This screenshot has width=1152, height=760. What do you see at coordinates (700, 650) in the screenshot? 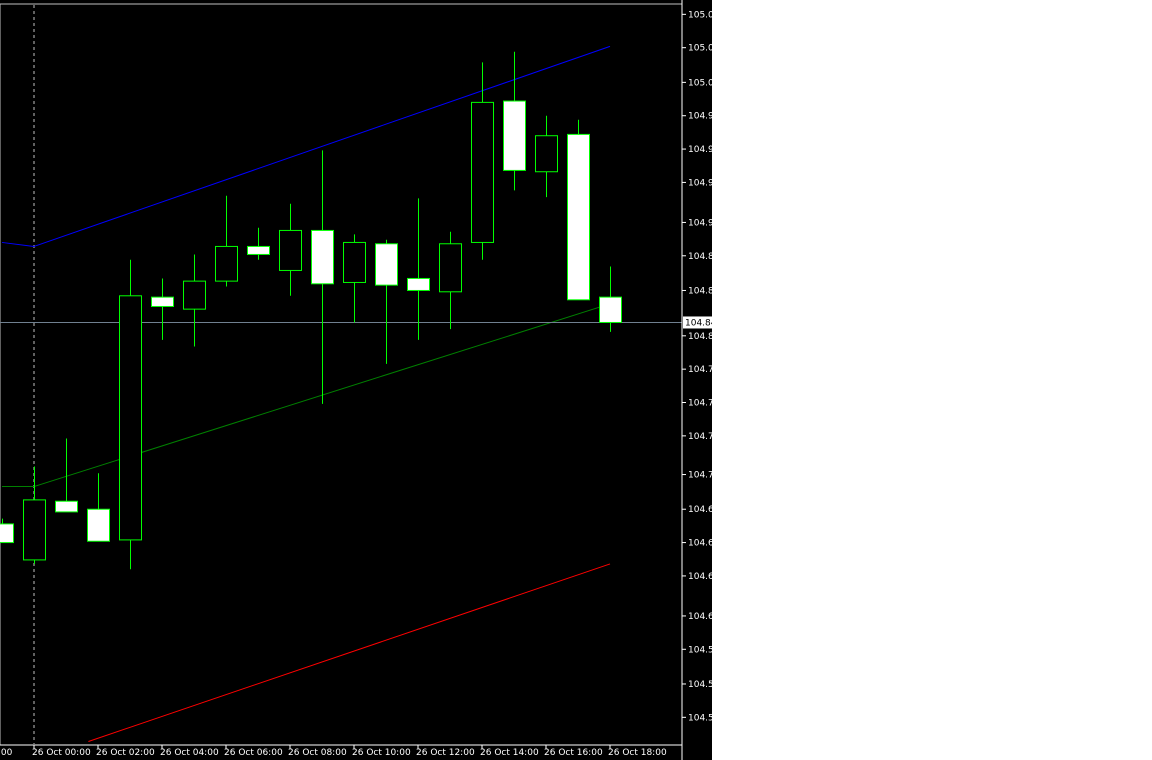
I see `price-tick-label-18: 104.57` at bounding box center [700, 650].